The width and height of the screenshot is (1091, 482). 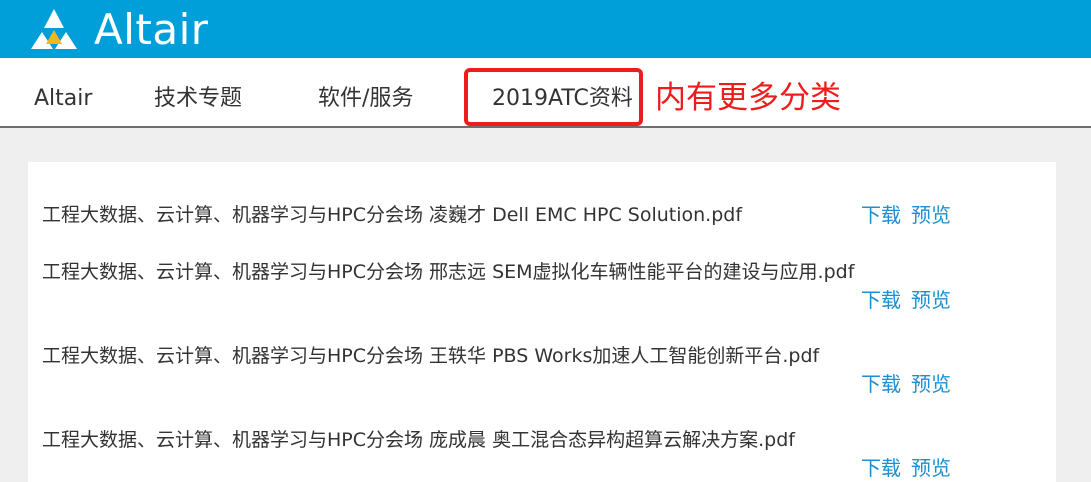 I want to click on site-header: Altair, so click(x=545, y=29).